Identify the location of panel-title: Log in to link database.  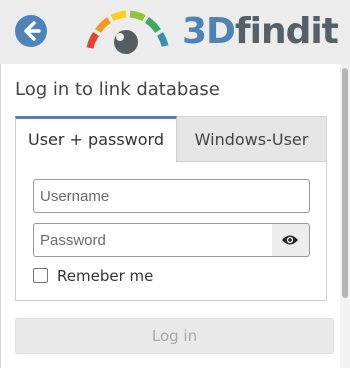
(117, 89).